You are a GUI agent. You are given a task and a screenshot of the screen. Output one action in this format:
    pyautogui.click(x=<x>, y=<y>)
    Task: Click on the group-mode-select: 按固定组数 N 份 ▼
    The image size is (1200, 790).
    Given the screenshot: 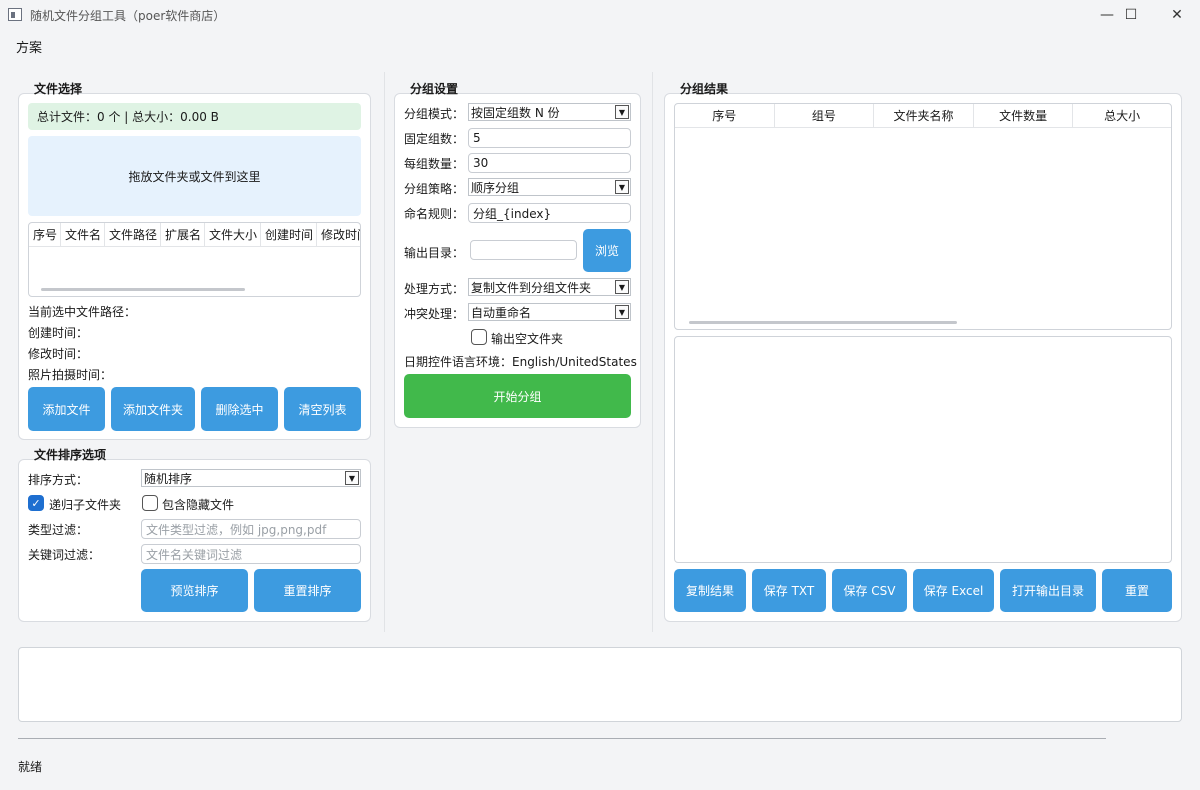 What is the action you would take?
    pyautogui.click(x=549, y=112)
    